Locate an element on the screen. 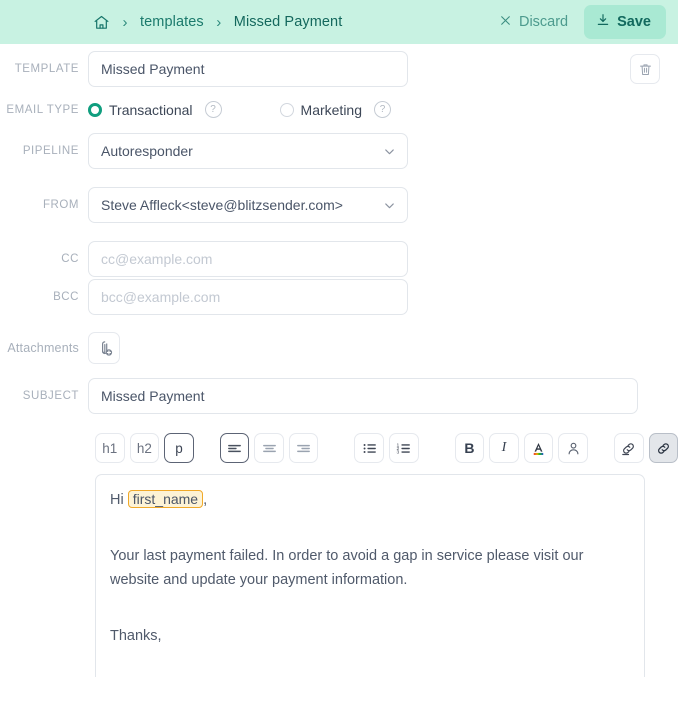  subject-input: Missed Payment is located at coordinates (363, 396).